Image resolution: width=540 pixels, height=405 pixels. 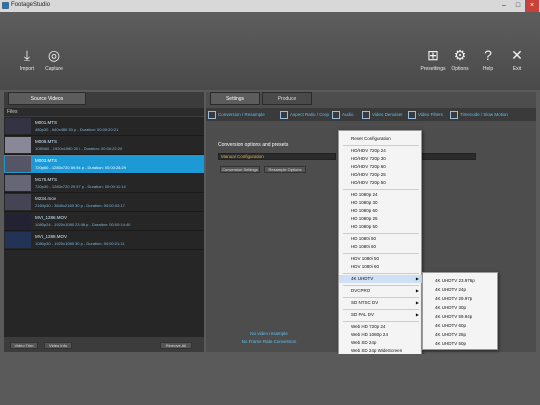 What do you see at coordinates (381, 203) in the screenshot?
I see `menu-item: HD 1080p 30` at bounding box center [381, 203].